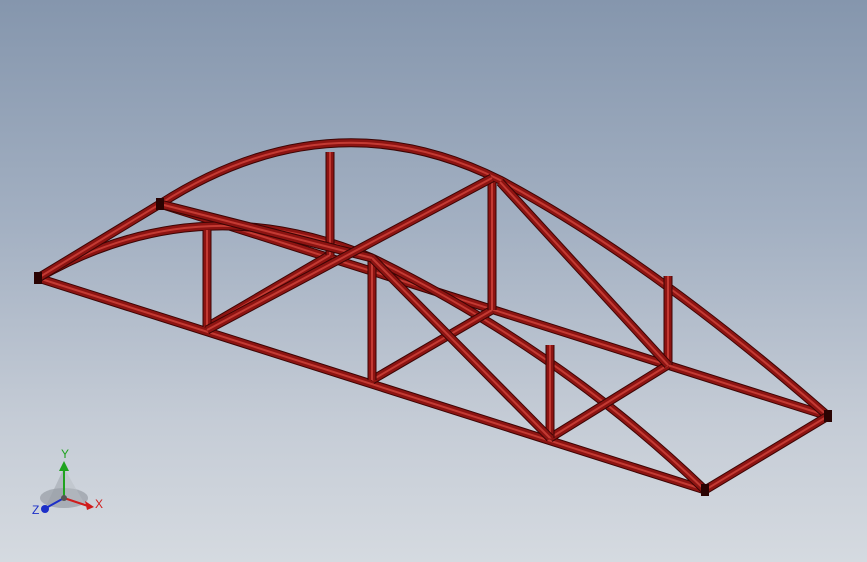 This screenshot has height=562, width=867. I want to click on top-brace-2-edge, so click(349, 254).